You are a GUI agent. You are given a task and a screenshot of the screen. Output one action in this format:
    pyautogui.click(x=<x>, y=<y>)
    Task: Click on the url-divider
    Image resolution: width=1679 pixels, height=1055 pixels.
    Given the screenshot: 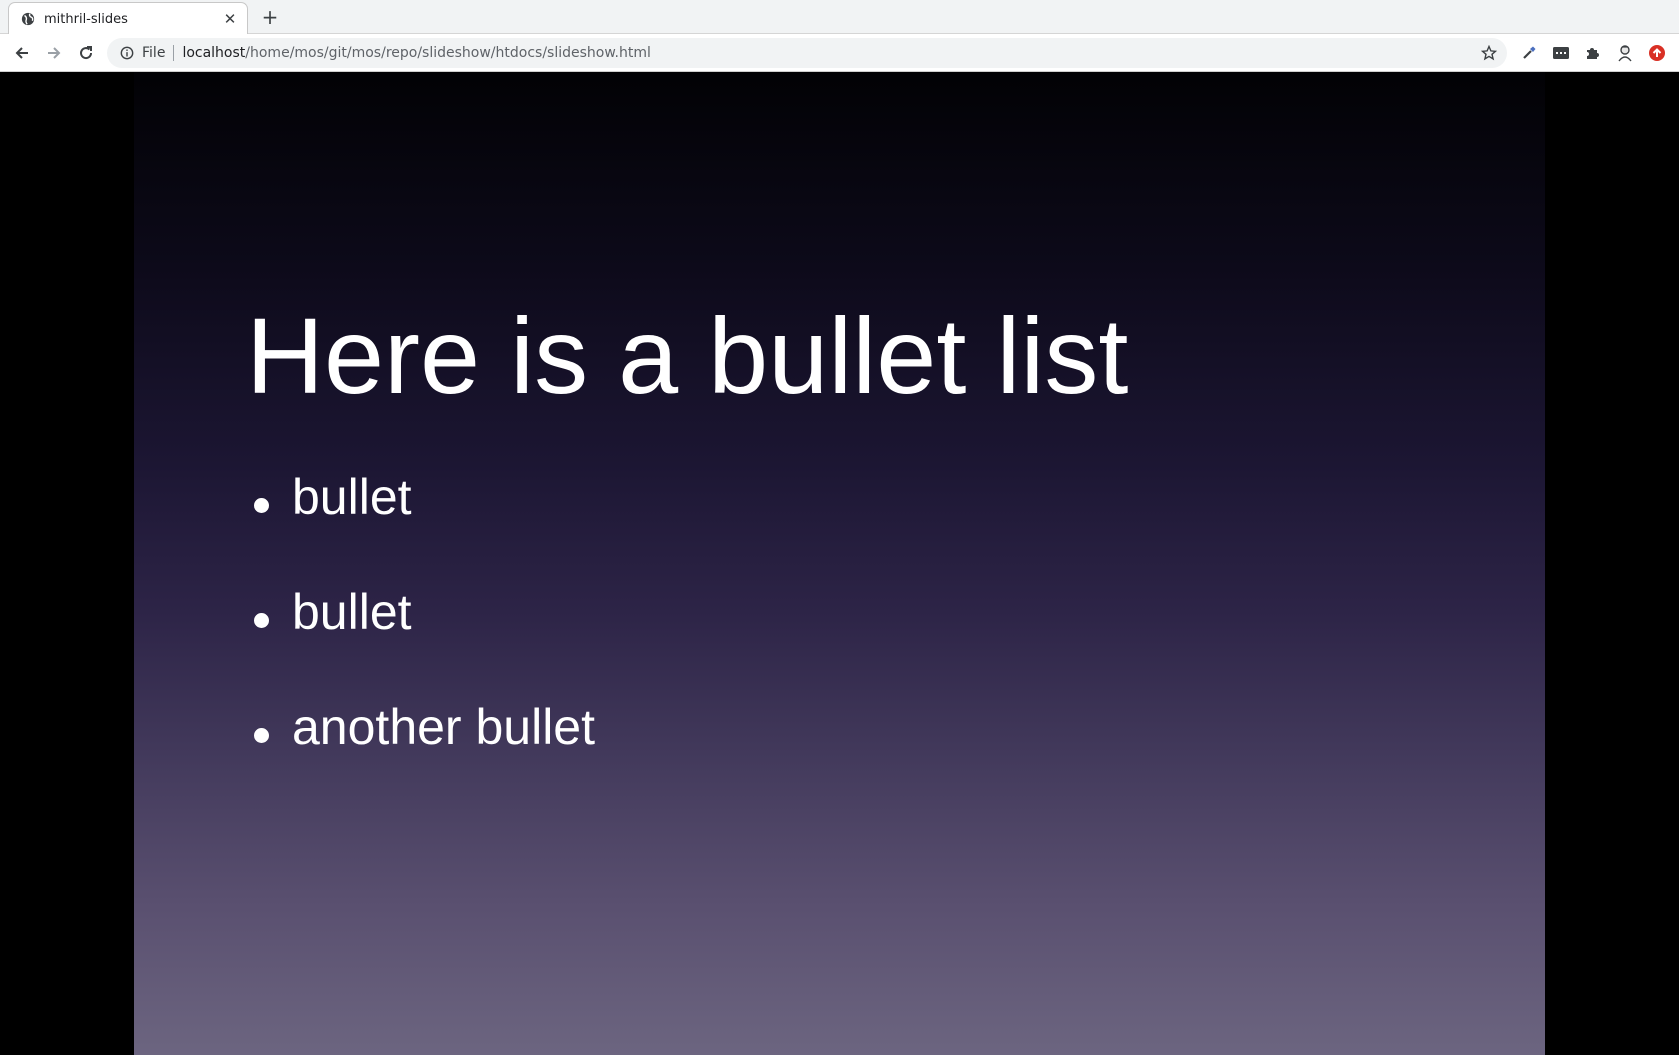 What is the action you would take?
    pyautogui.click(x=174, y=53)
    